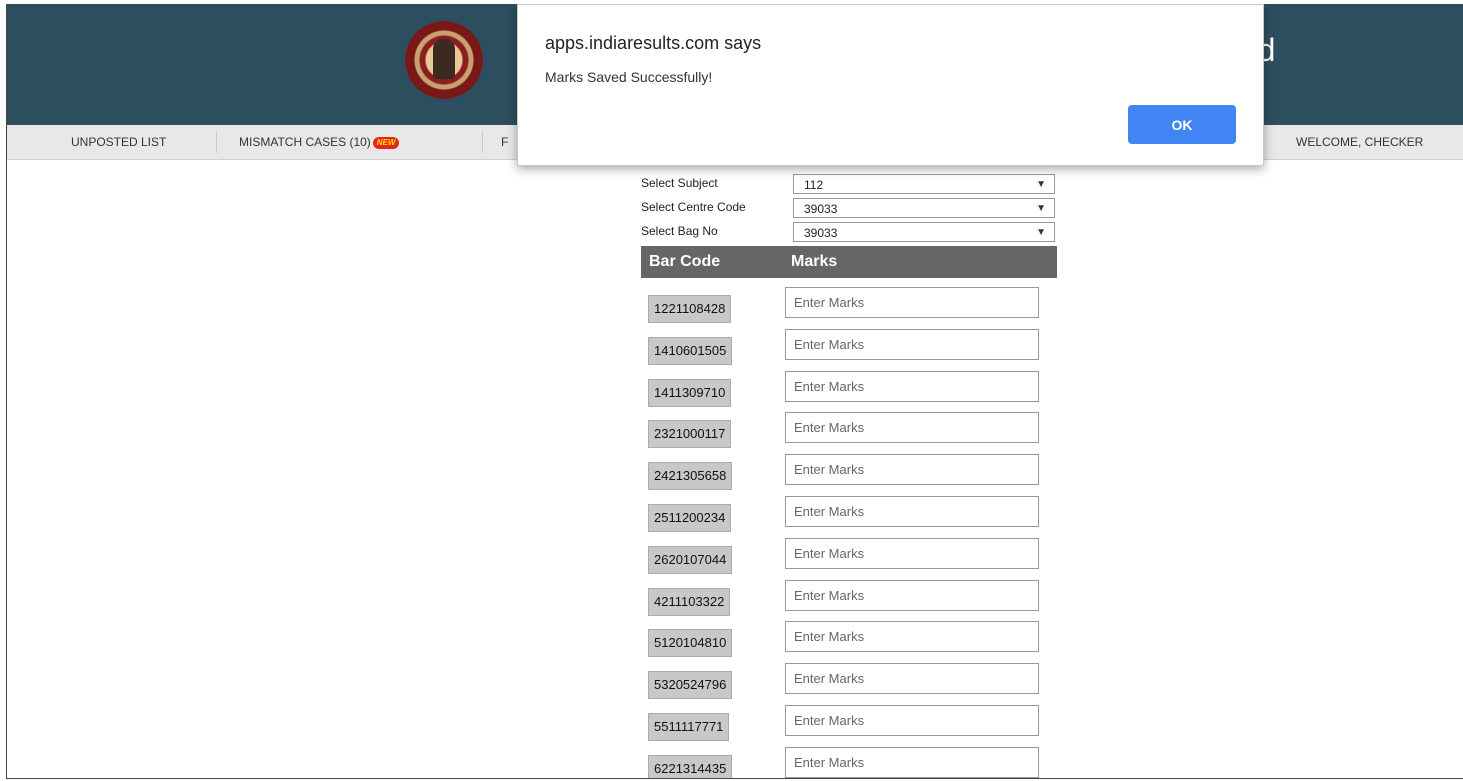 This screenshot has height=781, width=1463. I want to click on bag-select: 39033 ▼, so click(924, 232).